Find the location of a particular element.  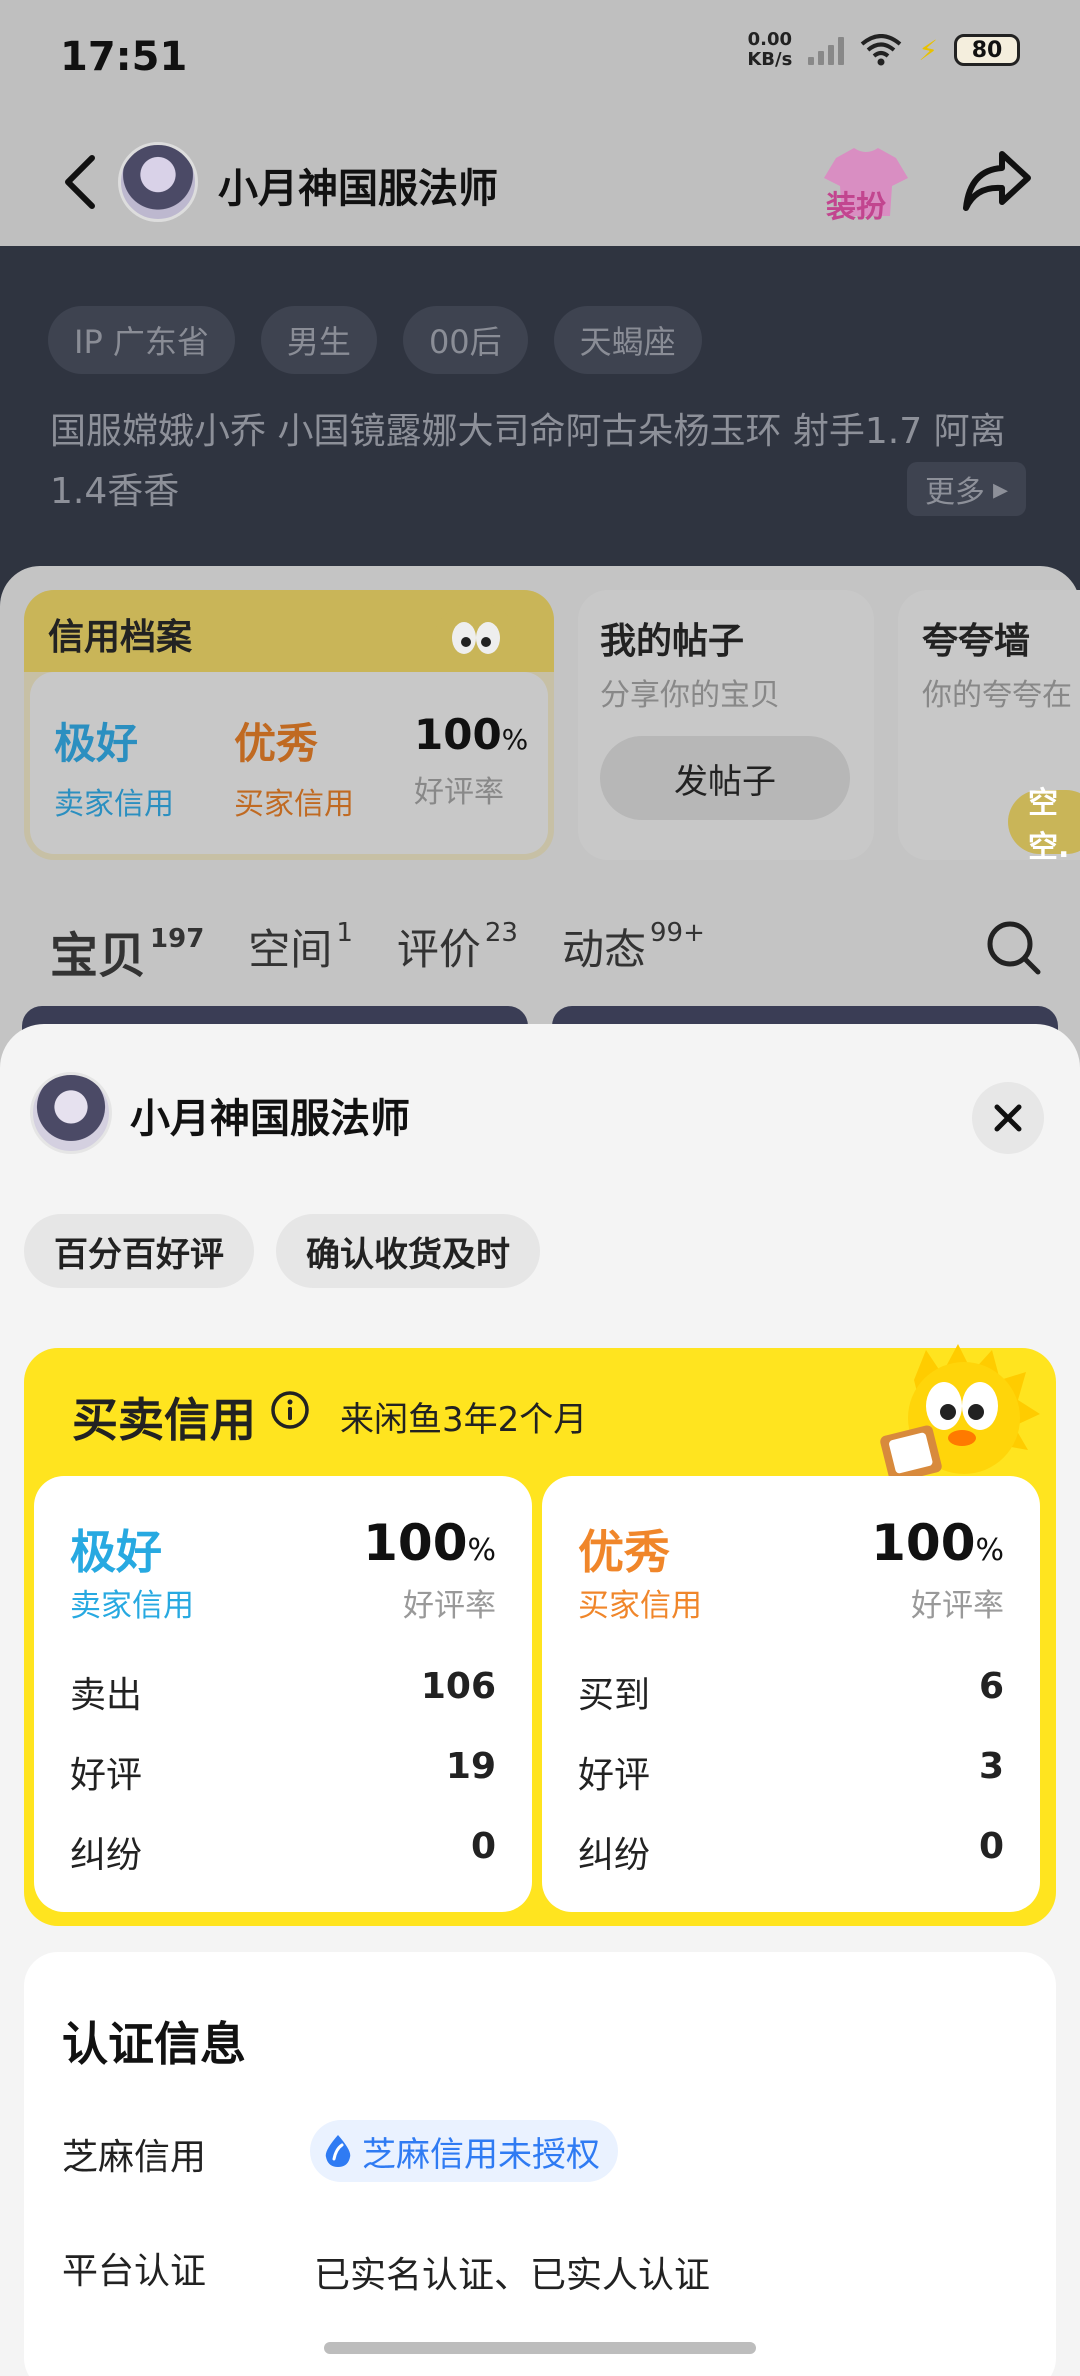

tag-gender: 男生 is located at coordinates (318, 340).